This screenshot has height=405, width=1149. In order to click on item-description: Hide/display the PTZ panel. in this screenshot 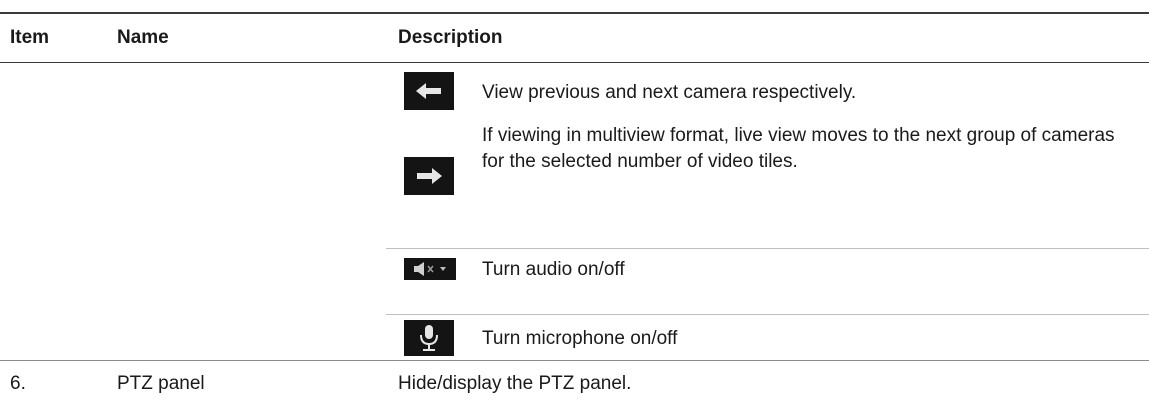, I will do `click(515, 383)`.